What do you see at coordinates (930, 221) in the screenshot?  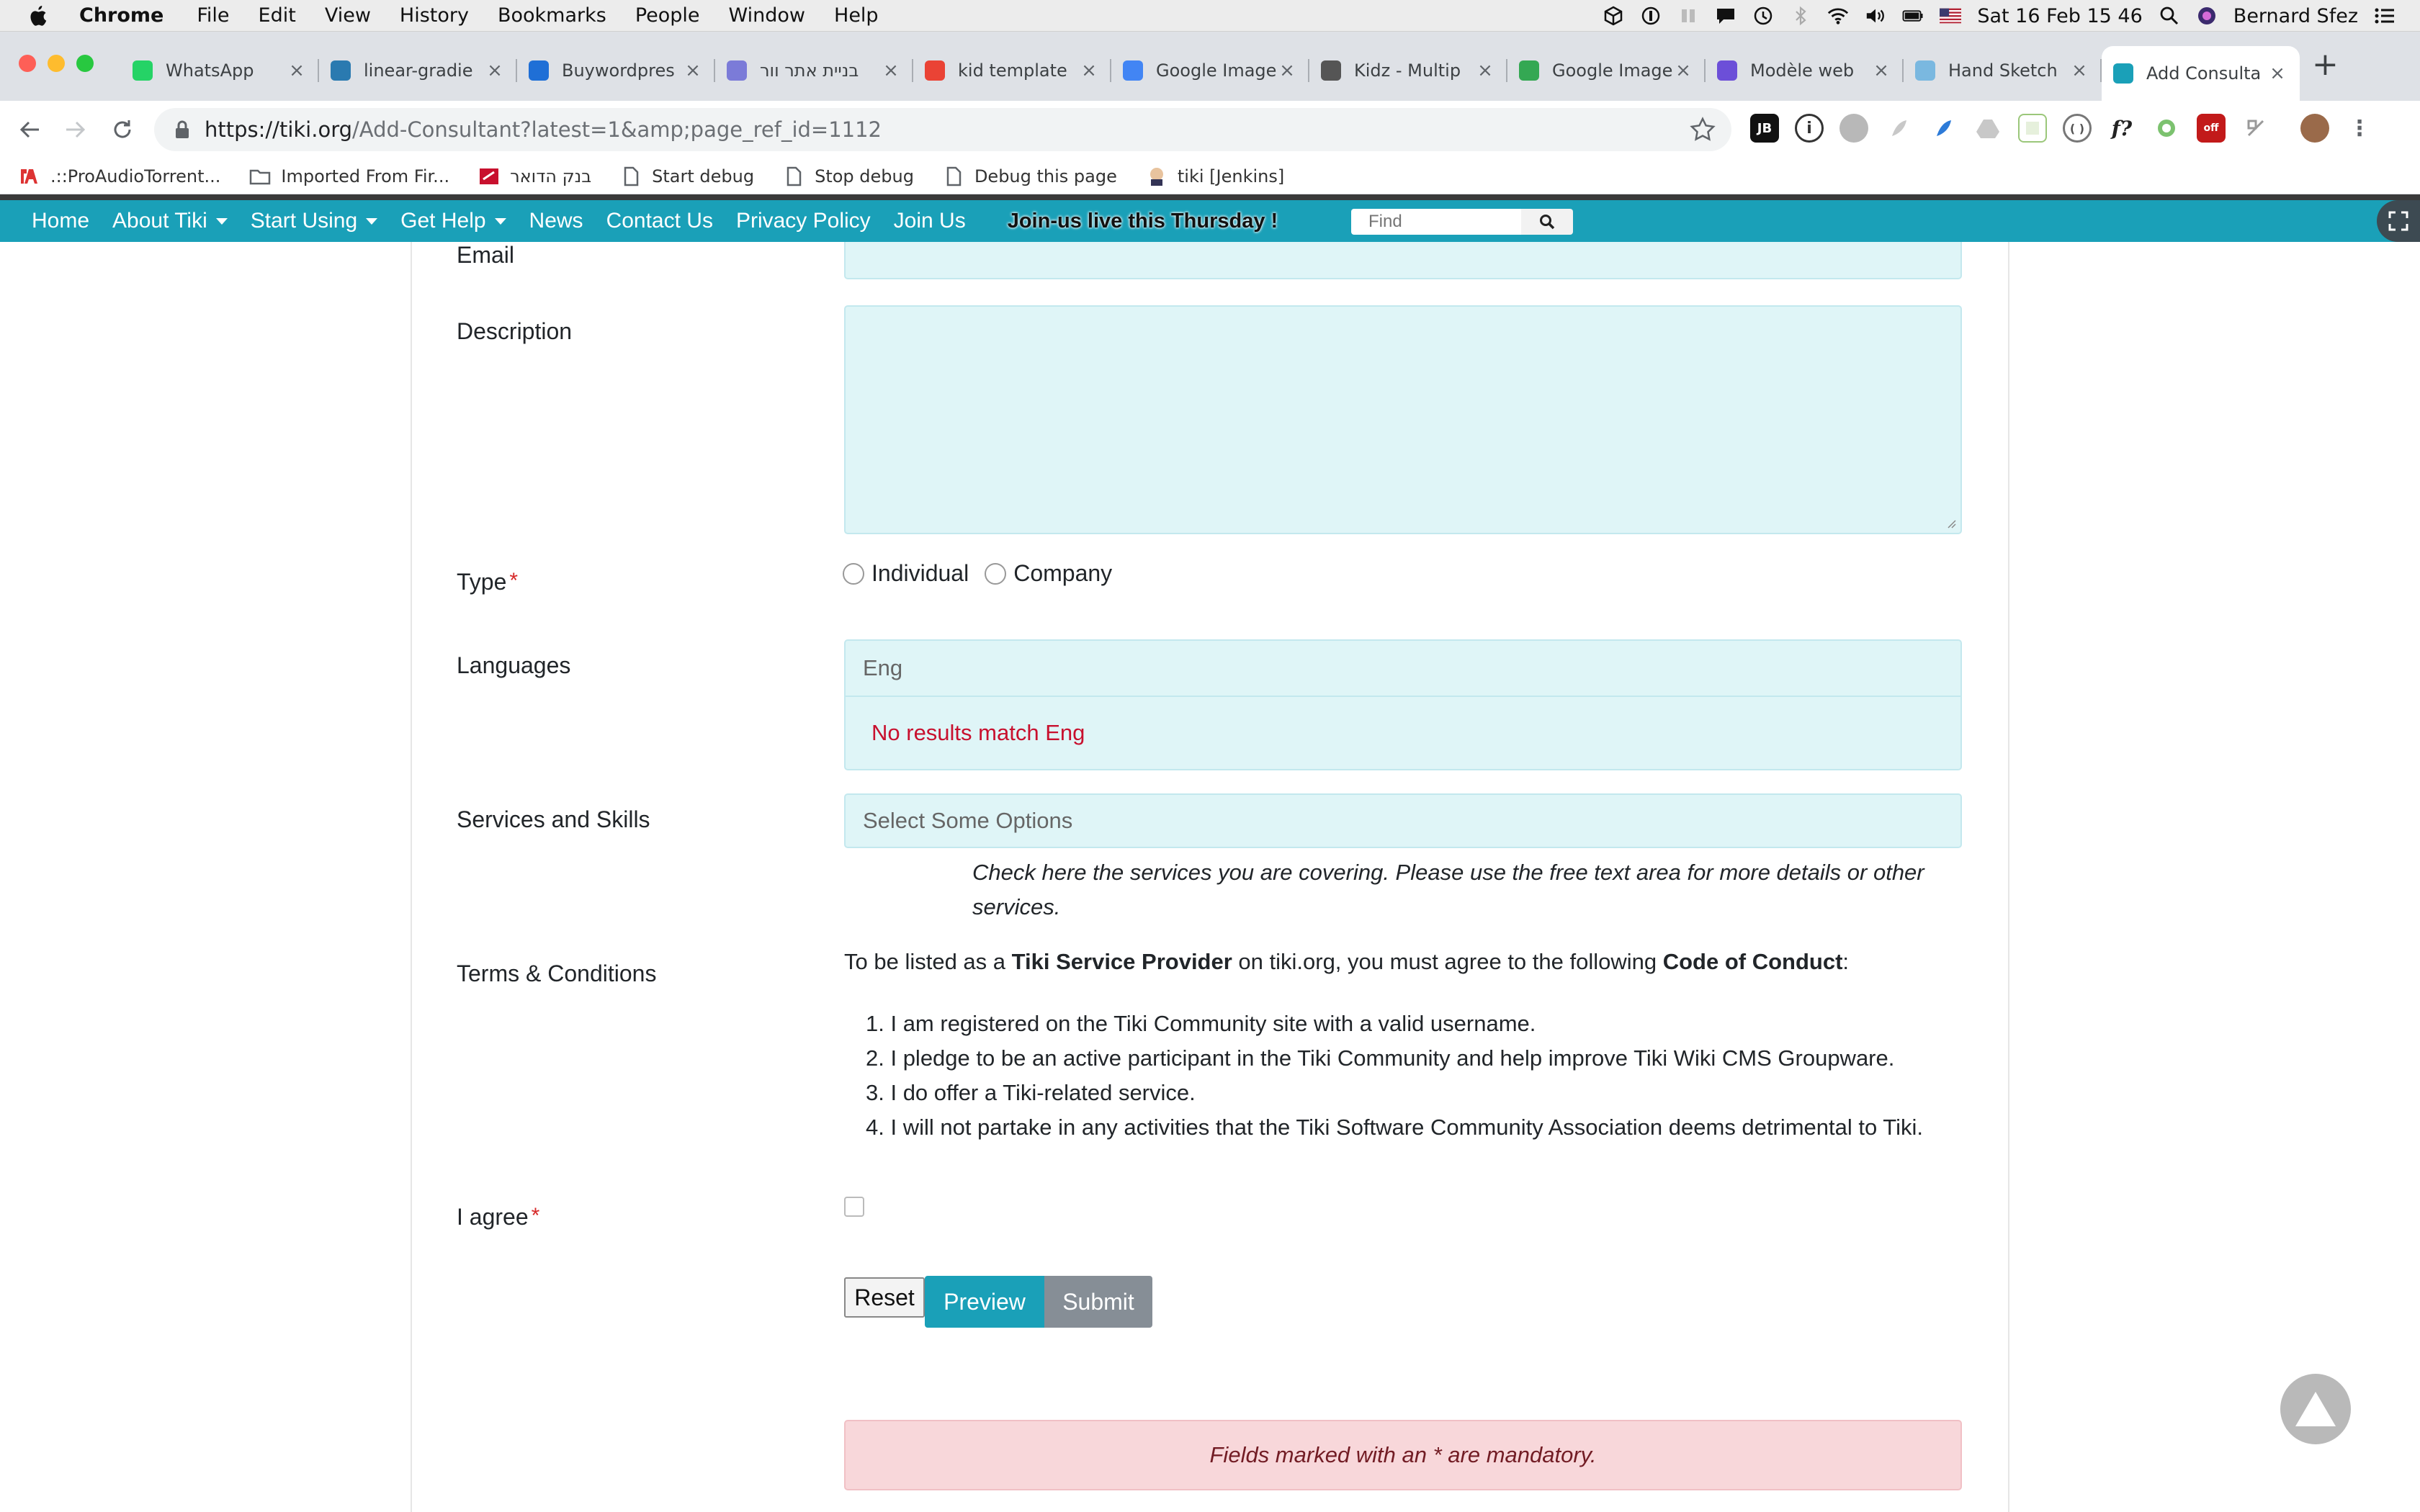 I see `nav-join-us: Join Us` at bounding box center [930, 221].